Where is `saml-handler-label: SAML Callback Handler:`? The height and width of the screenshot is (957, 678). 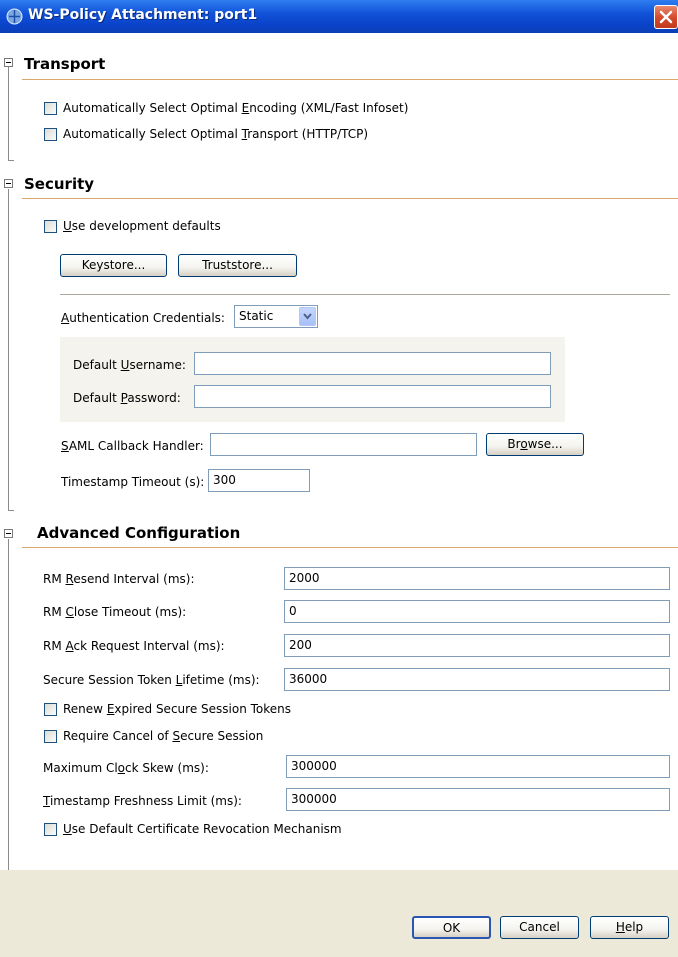 saml-handler-label: SAML Callback Handler: is located at coordinates (132, 446).